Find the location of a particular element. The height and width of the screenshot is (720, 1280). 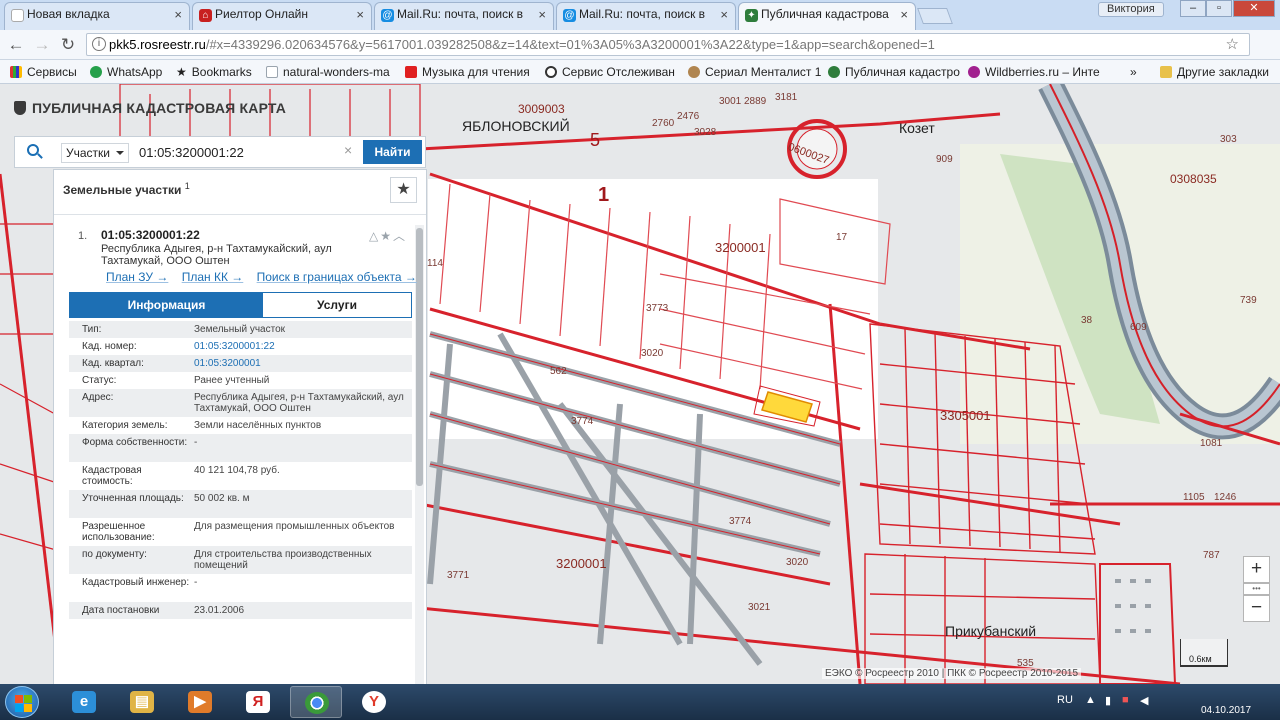

taskbar-app-active is located at coordinates (316, 702).